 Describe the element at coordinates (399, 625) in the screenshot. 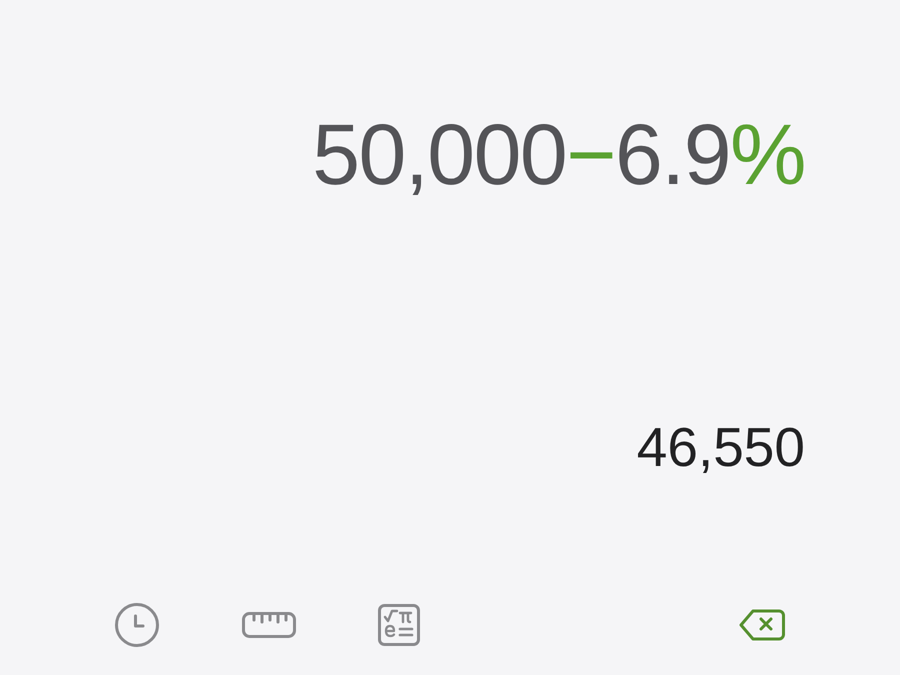

I see `scientific-calculator-icon` at that location.